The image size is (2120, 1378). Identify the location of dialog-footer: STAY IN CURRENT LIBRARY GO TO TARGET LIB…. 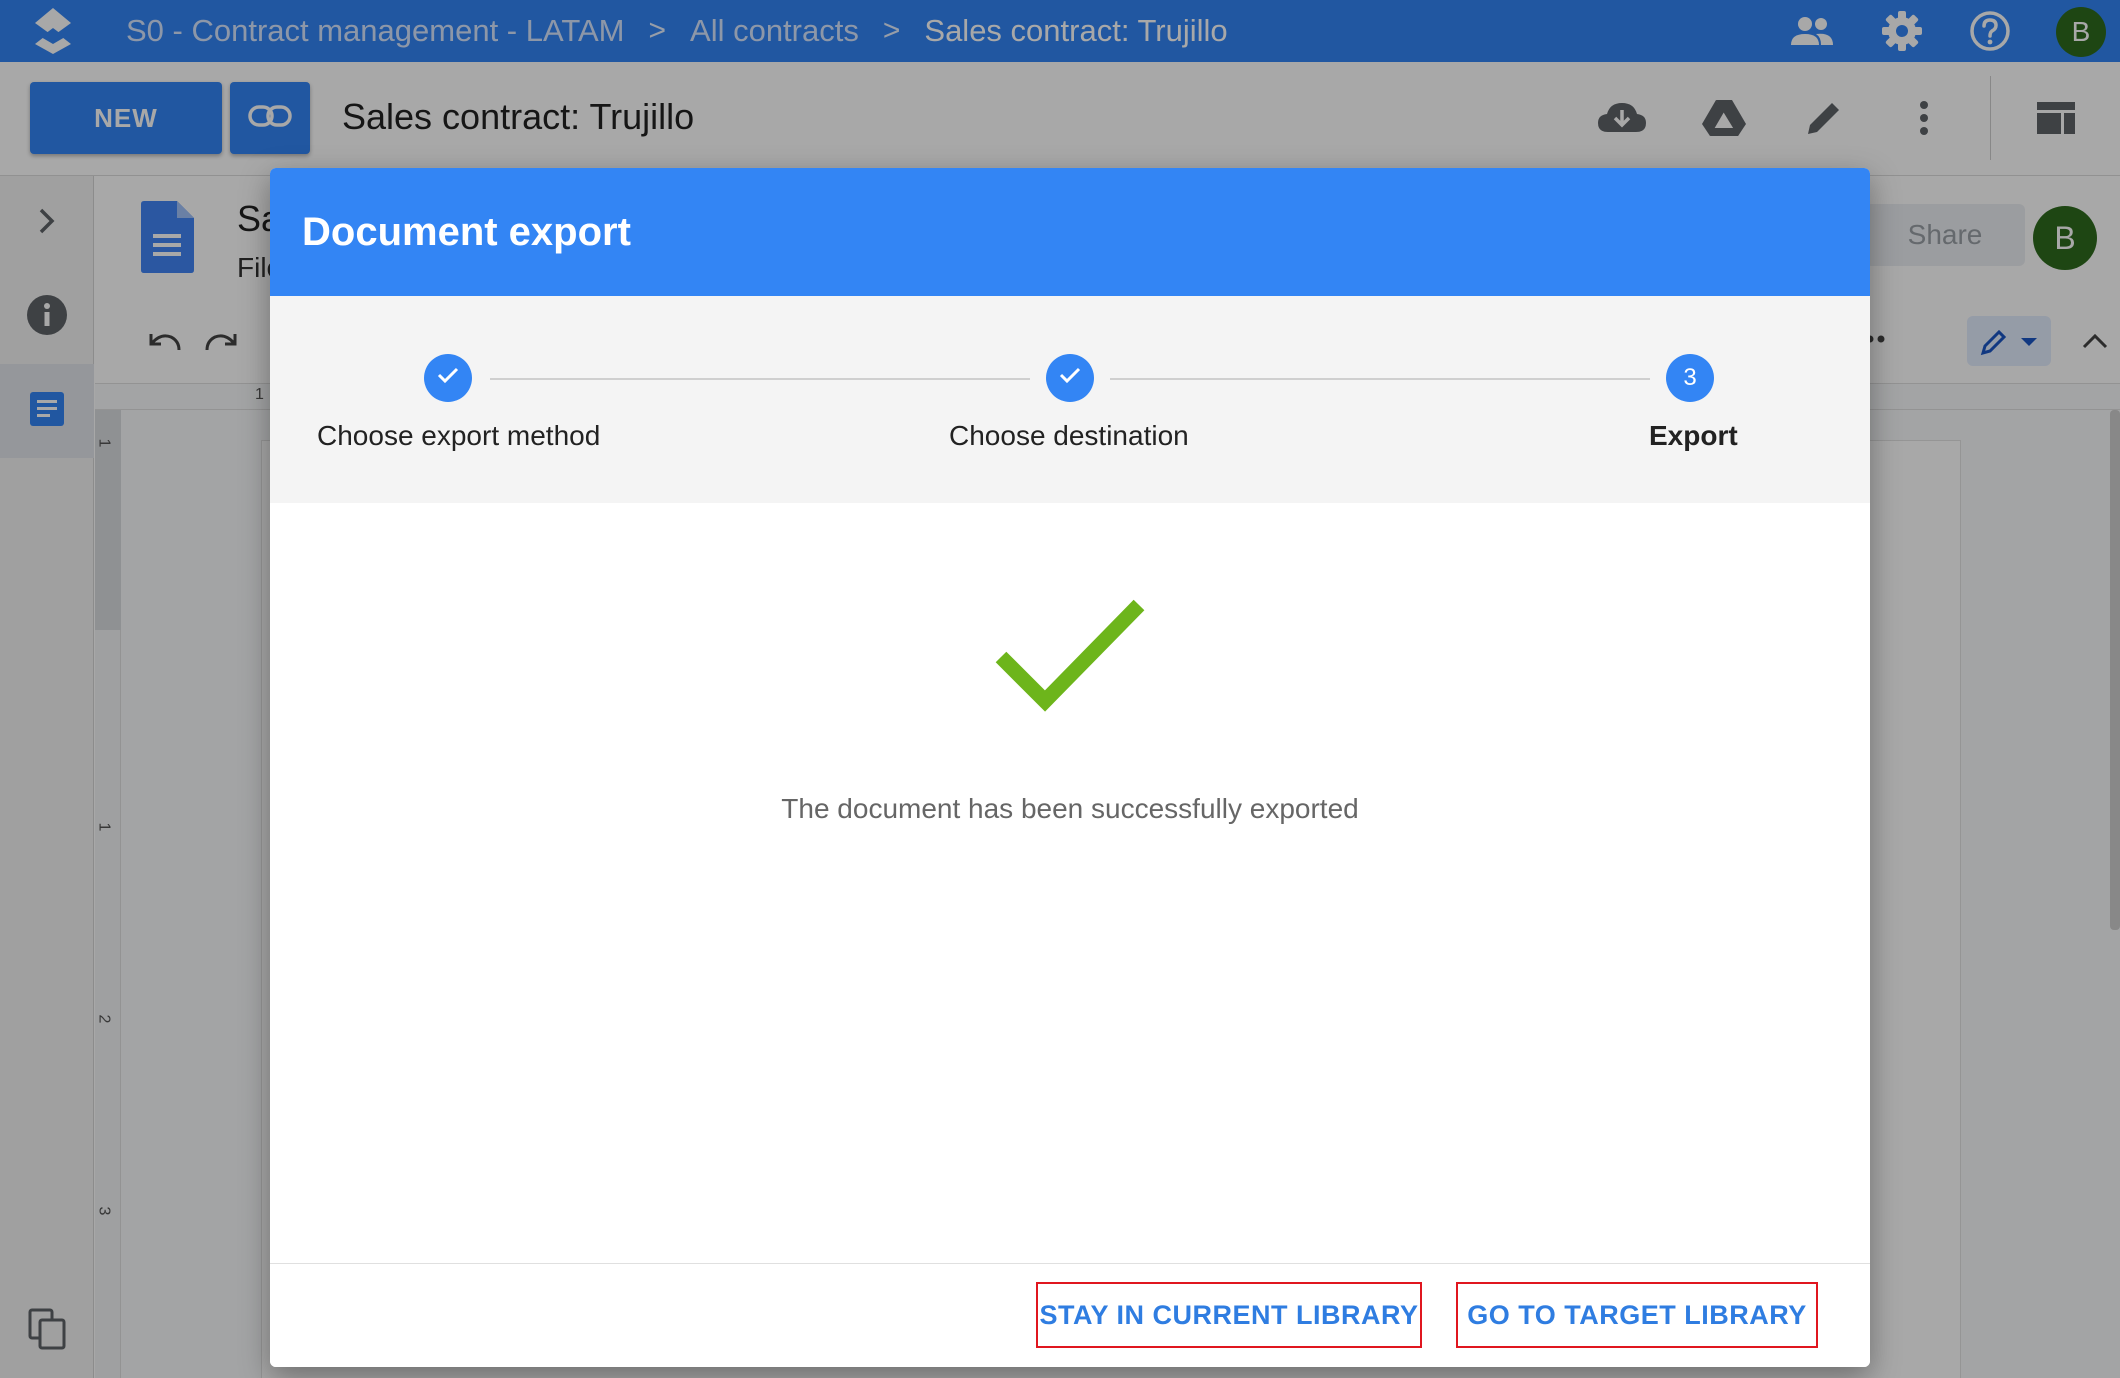
(1070, 1315).